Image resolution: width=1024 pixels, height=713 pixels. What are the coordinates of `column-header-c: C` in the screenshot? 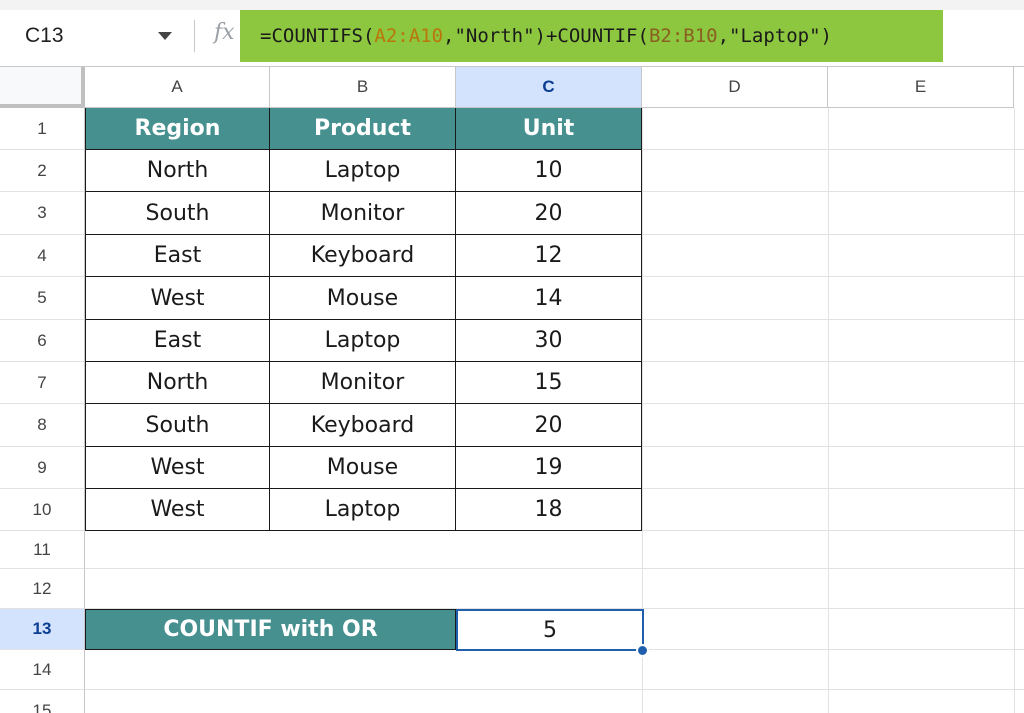 It's located at (549, 87).